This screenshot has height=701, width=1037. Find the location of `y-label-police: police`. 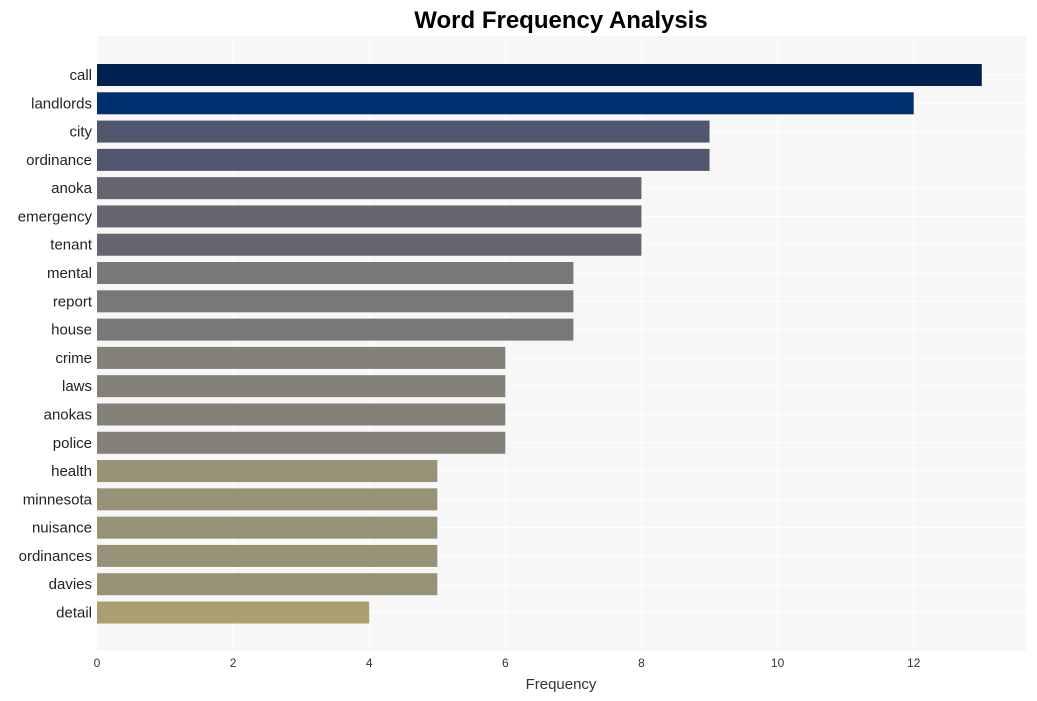

y-label-police: police is located at coordinates (72, 443).